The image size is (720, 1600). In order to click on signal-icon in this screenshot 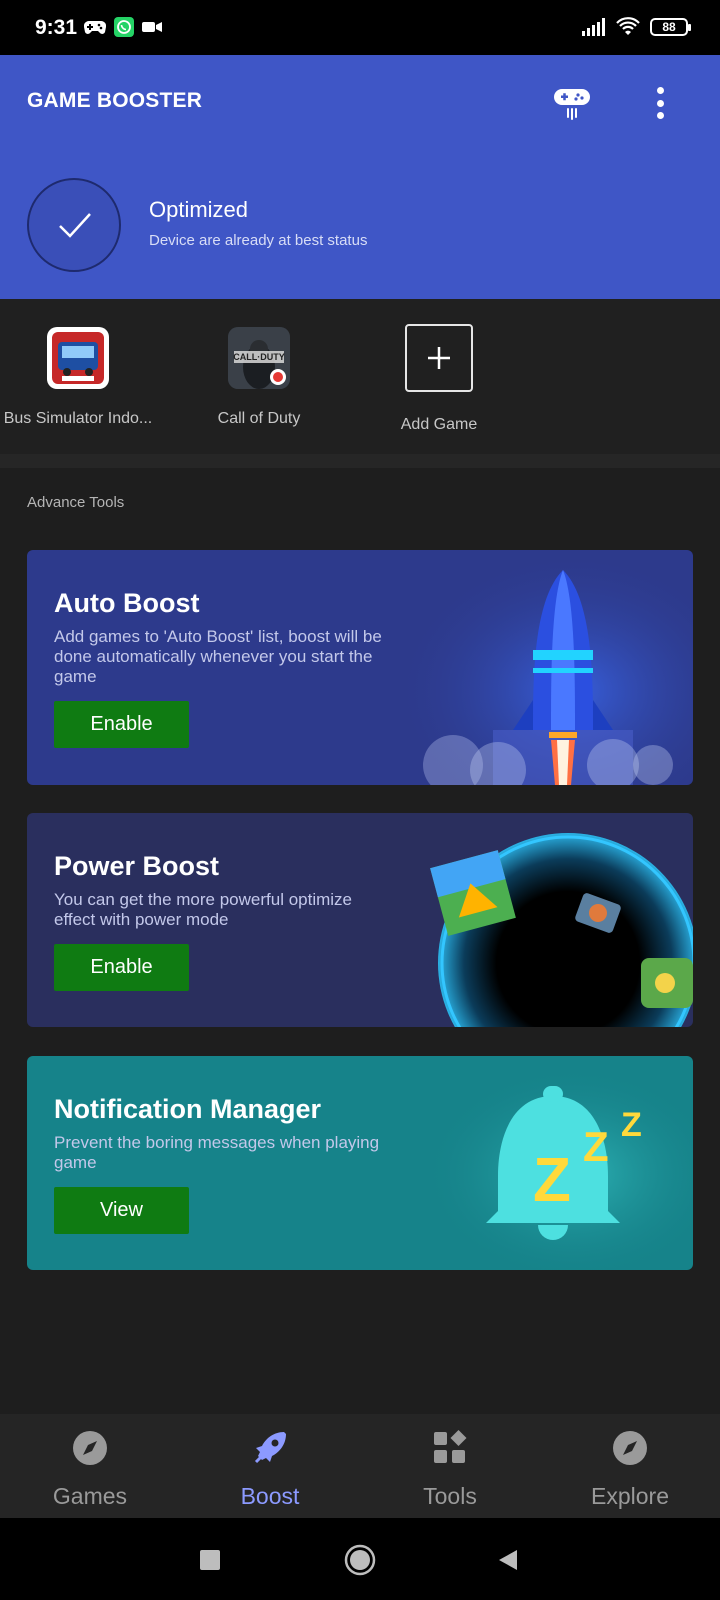, I will do `click(593, 27)`.